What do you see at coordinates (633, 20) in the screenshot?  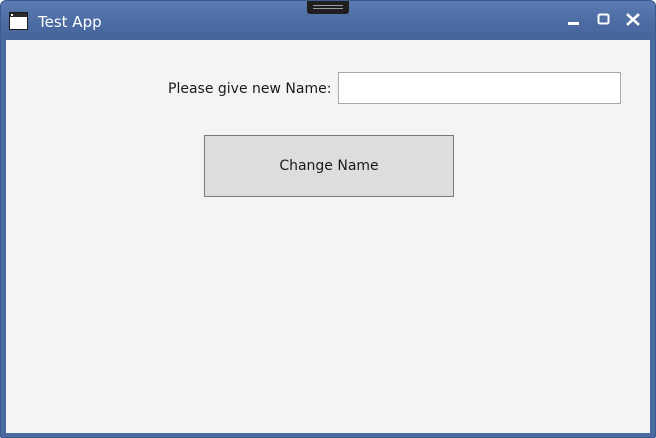 I see `close-icon` at bounding box center [633, 20].